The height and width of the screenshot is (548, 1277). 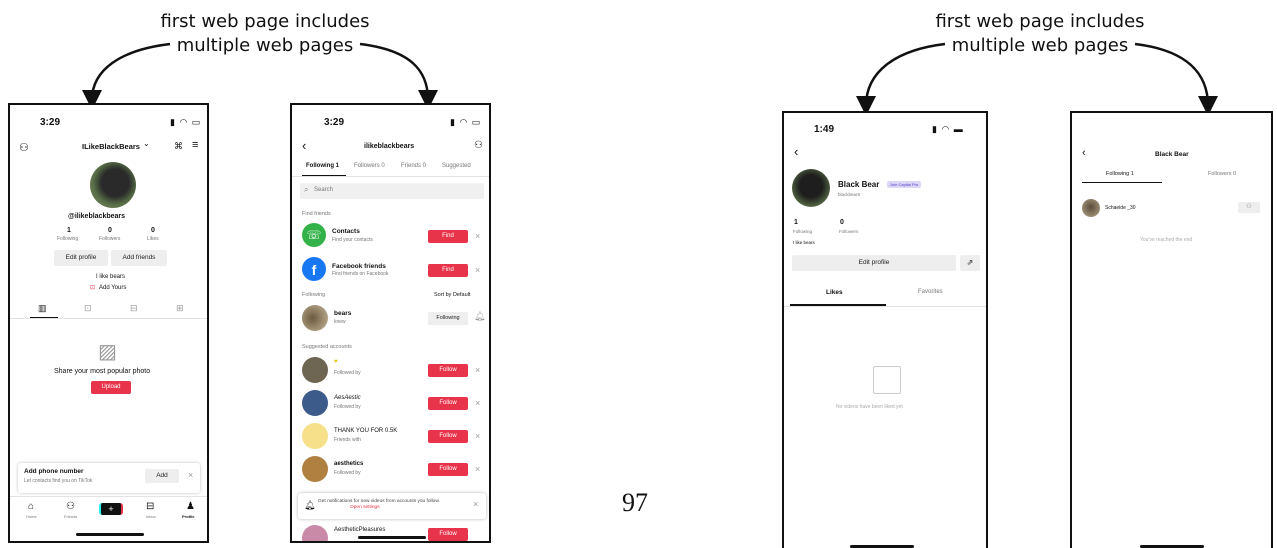 What do you see at coordinates (146, 143) in the screenshot?
I see `chevron-down-icon: ⌄` at bounding box center [146, 143].